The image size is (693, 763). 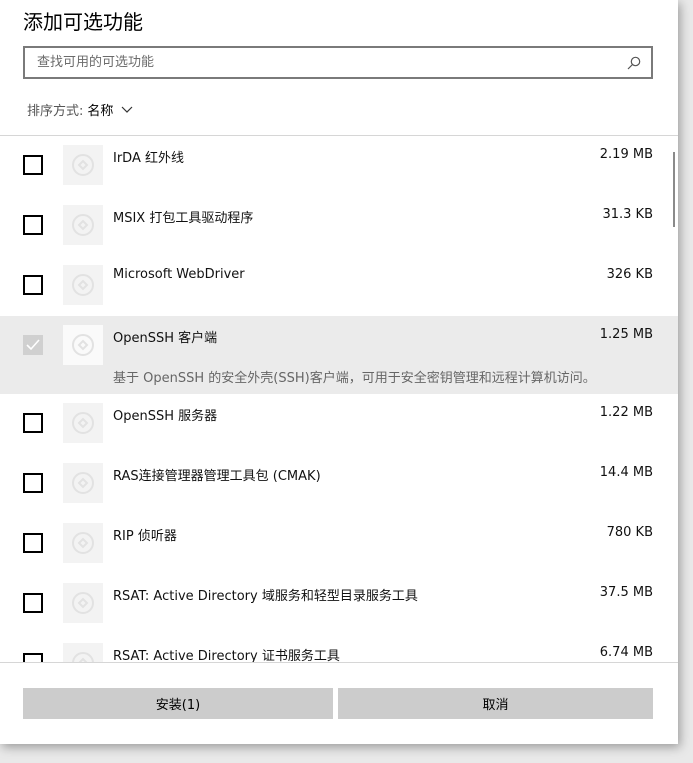 What do you see at coordinates (226, 655) in the screenshot?
I see `feature-name: RSAT: Active Directory 证书服务工具` at bounding box center [226, 655].